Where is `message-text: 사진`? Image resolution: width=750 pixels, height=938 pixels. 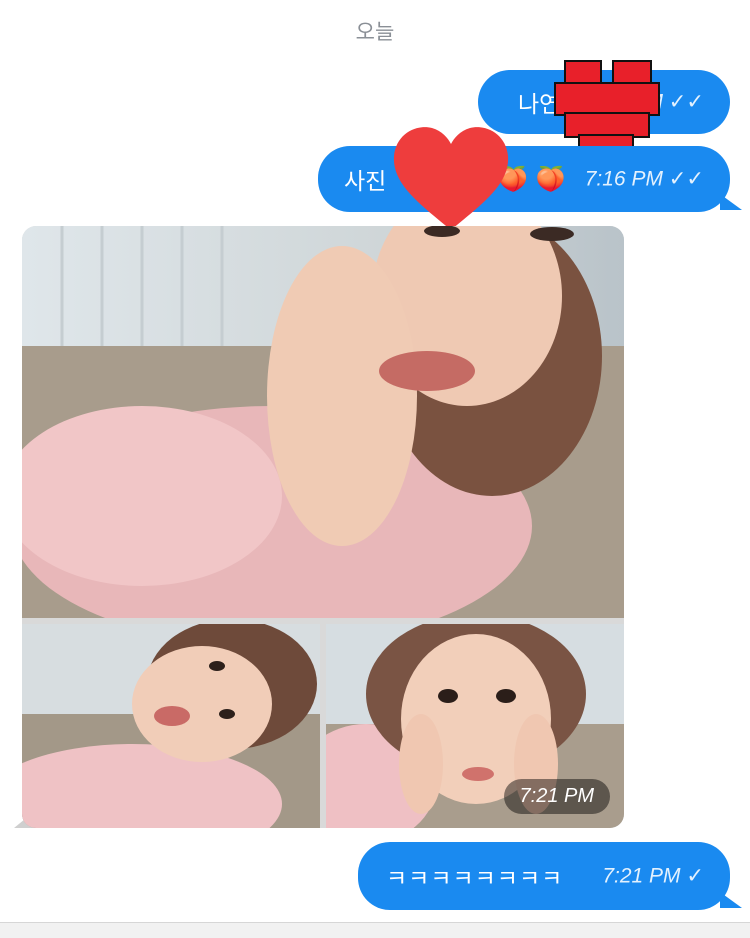
message-text: 사진 is located at coordinates (365, 182).